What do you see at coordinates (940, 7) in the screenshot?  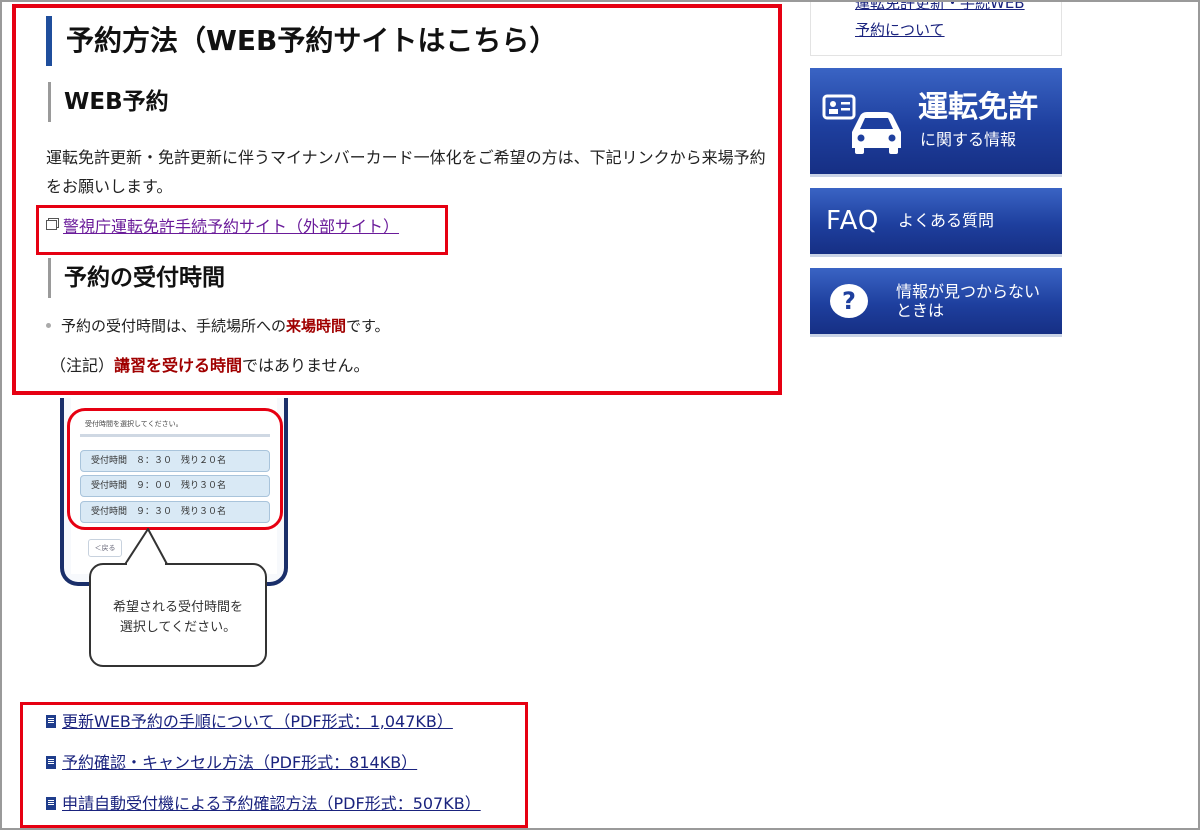 I see `sidebar-link-web-reservation-line1: 運転免許更新・手続WEB` at bounding box center [940, 7].